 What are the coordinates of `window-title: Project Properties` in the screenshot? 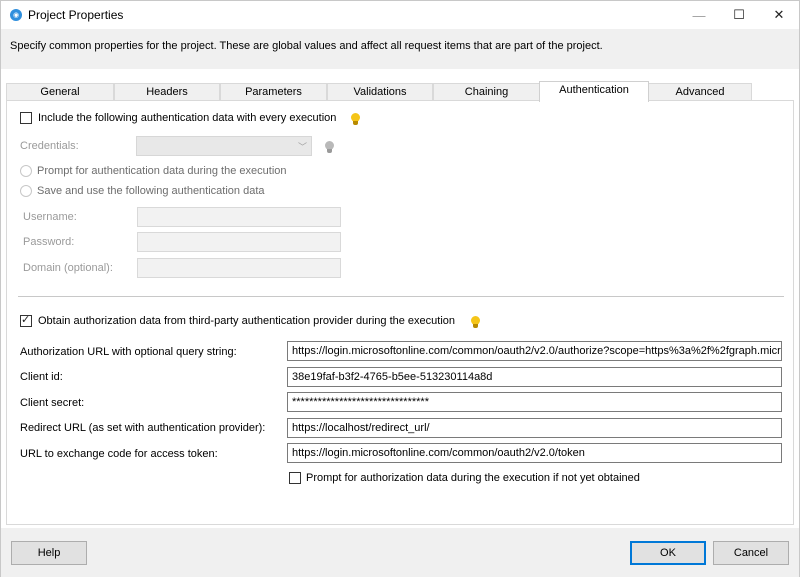 It's located at (76, 15).